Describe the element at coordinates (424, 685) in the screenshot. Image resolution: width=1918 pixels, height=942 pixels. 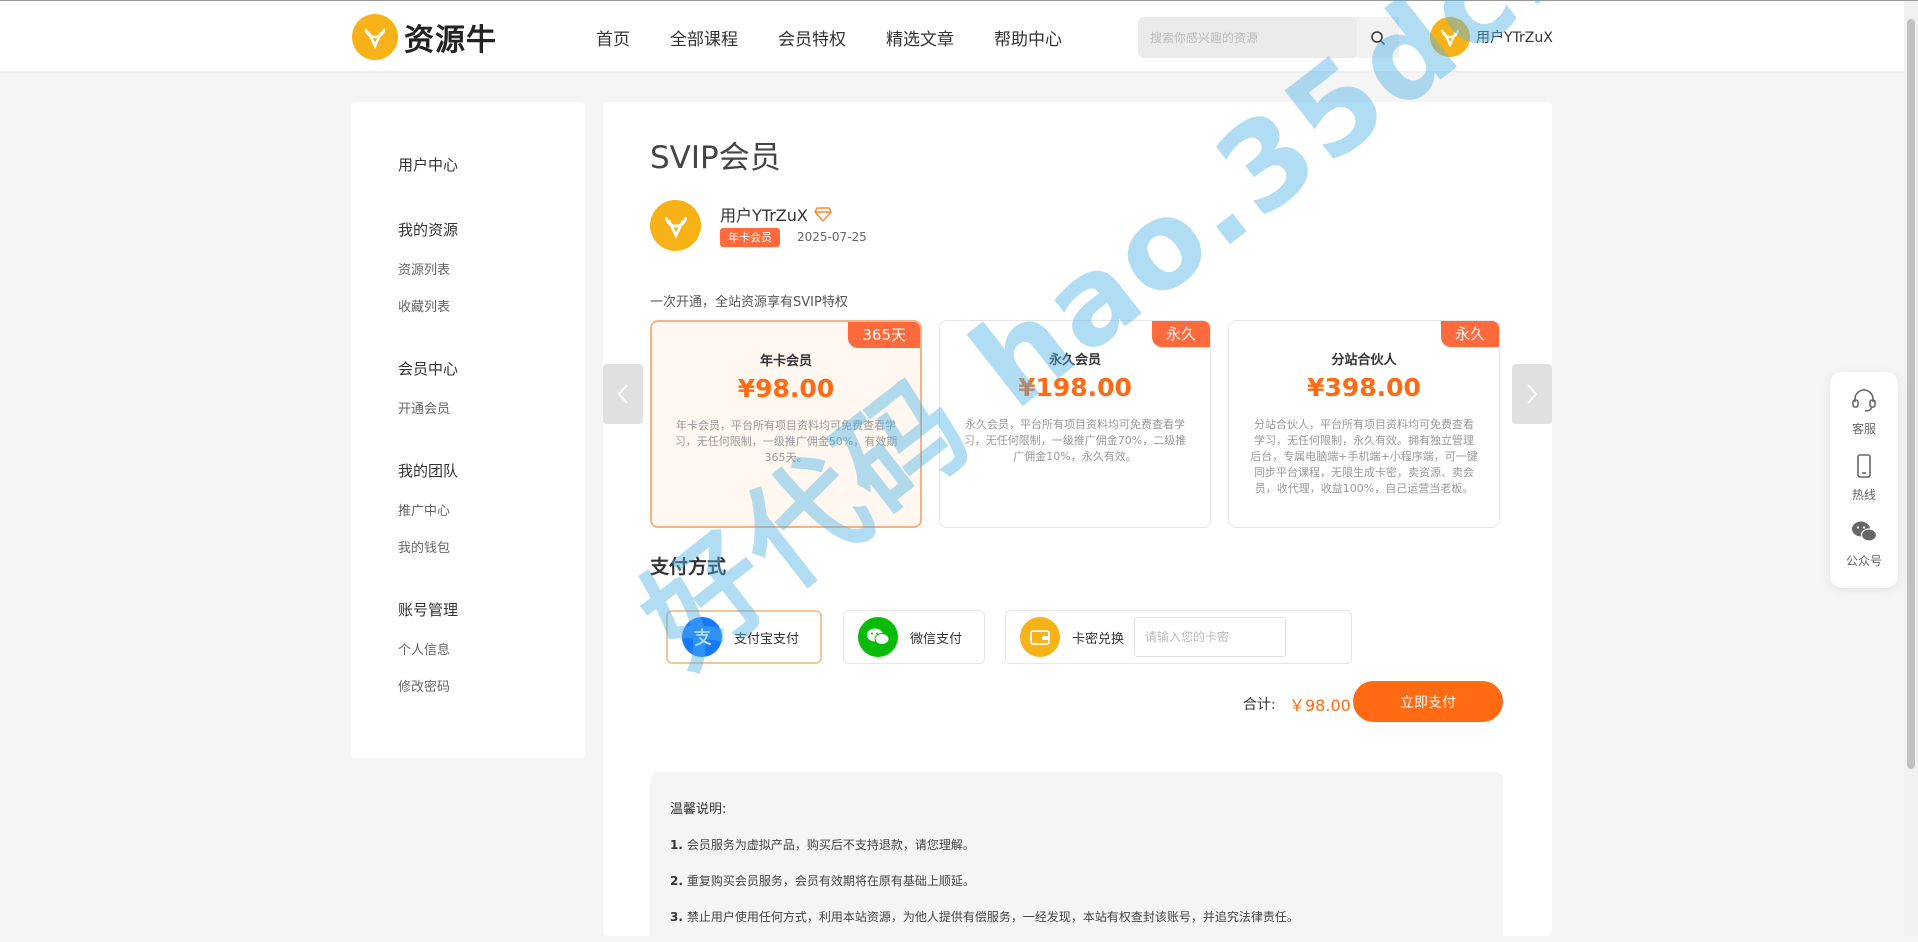
I see `sidebar-item-change-password: 修改密码` at that location.